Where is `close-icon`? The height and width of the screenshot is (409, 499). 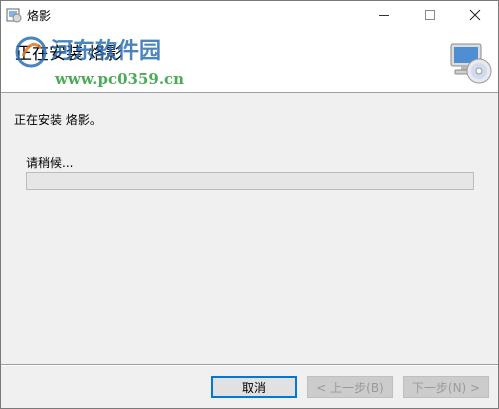 close-icon is located at coordinates (475, 15).